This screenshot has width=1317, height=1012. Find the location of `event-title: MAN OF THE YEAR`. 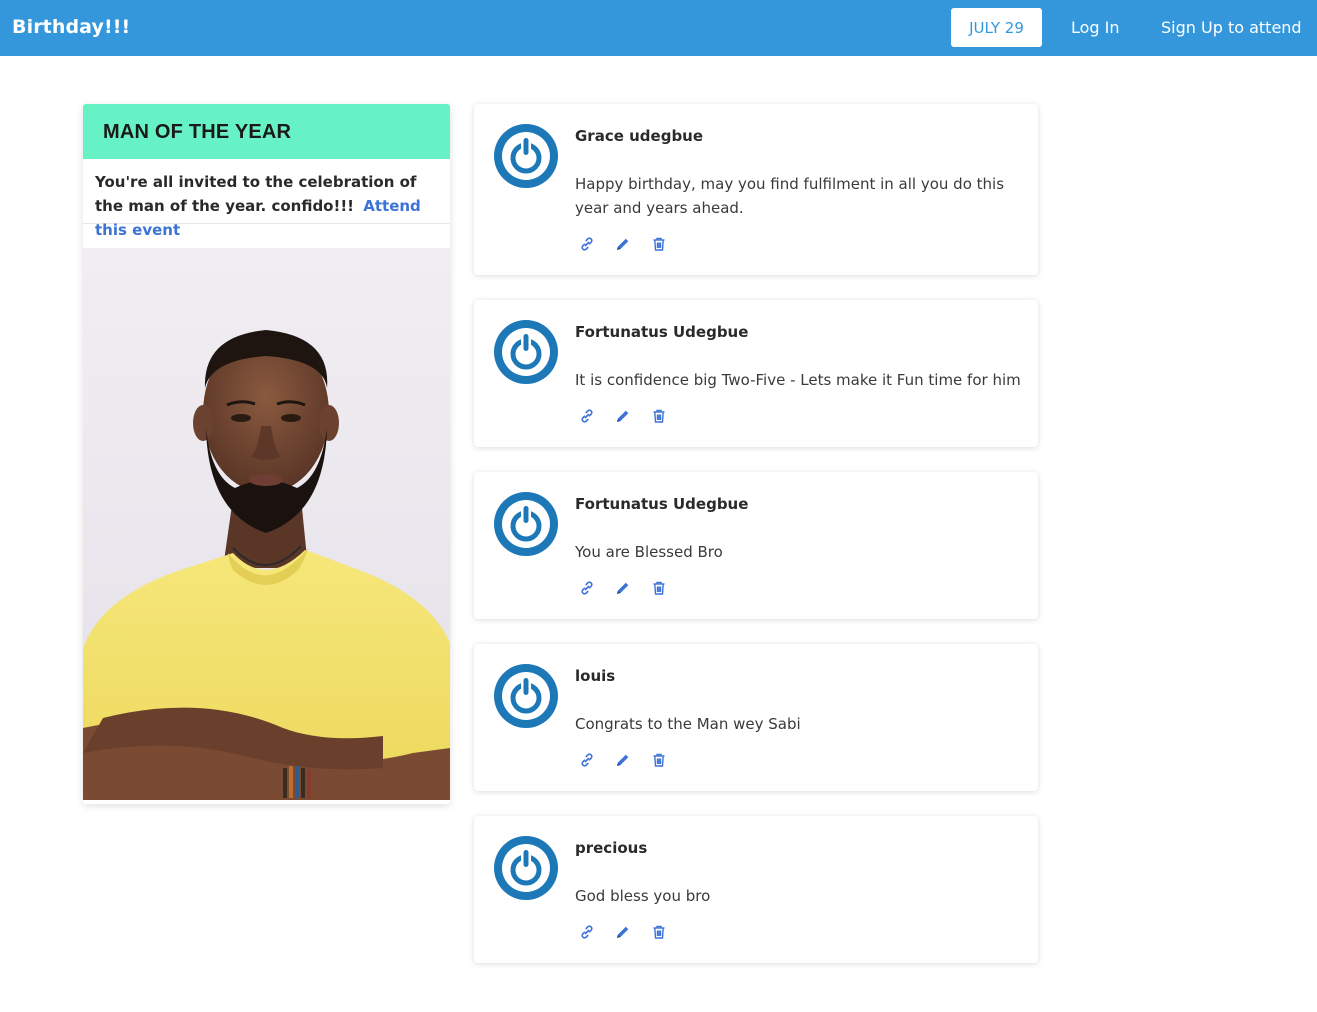

event-title: MAN OF THE YEAR is located at coordinates (197, 132).